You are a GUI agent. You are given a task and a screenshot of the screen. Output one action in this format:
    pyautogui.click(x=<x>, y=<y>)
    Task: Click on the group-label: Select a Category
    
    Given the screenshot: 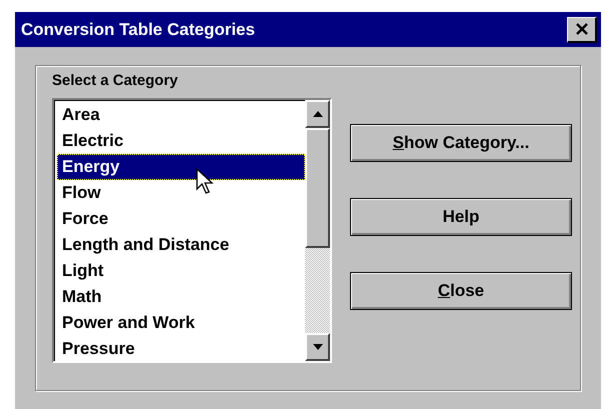 What is the action you would take?
    pyautogui.click(x=115, y=81)
    